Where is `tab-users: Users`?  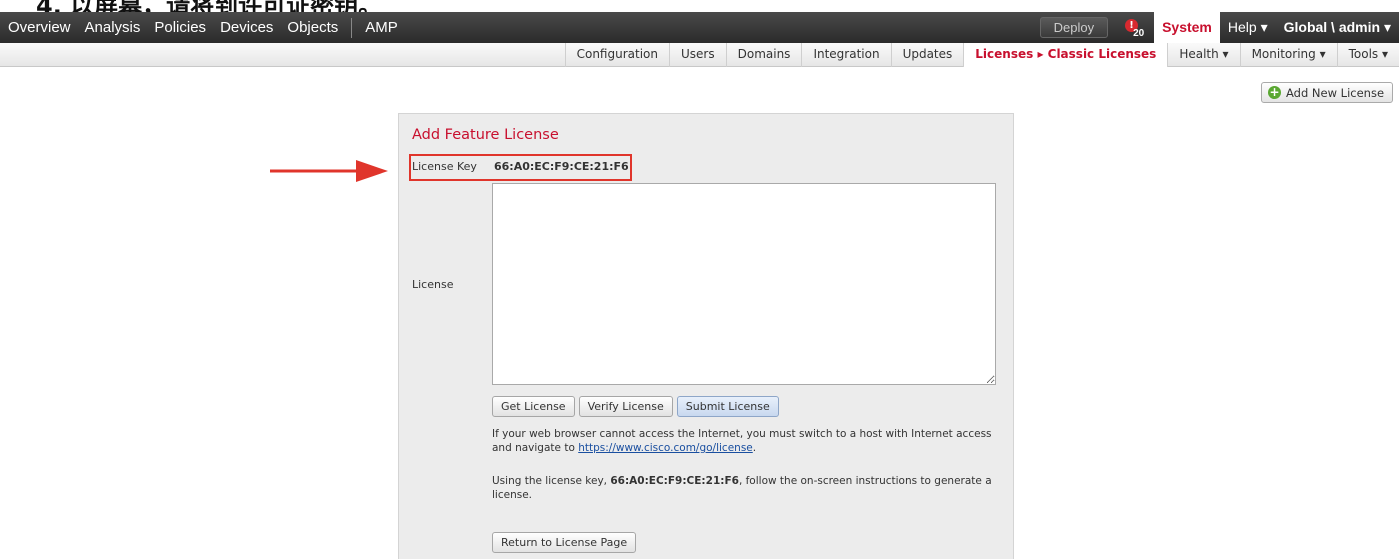 tab-users: Users is located at coordinates (697, 55).